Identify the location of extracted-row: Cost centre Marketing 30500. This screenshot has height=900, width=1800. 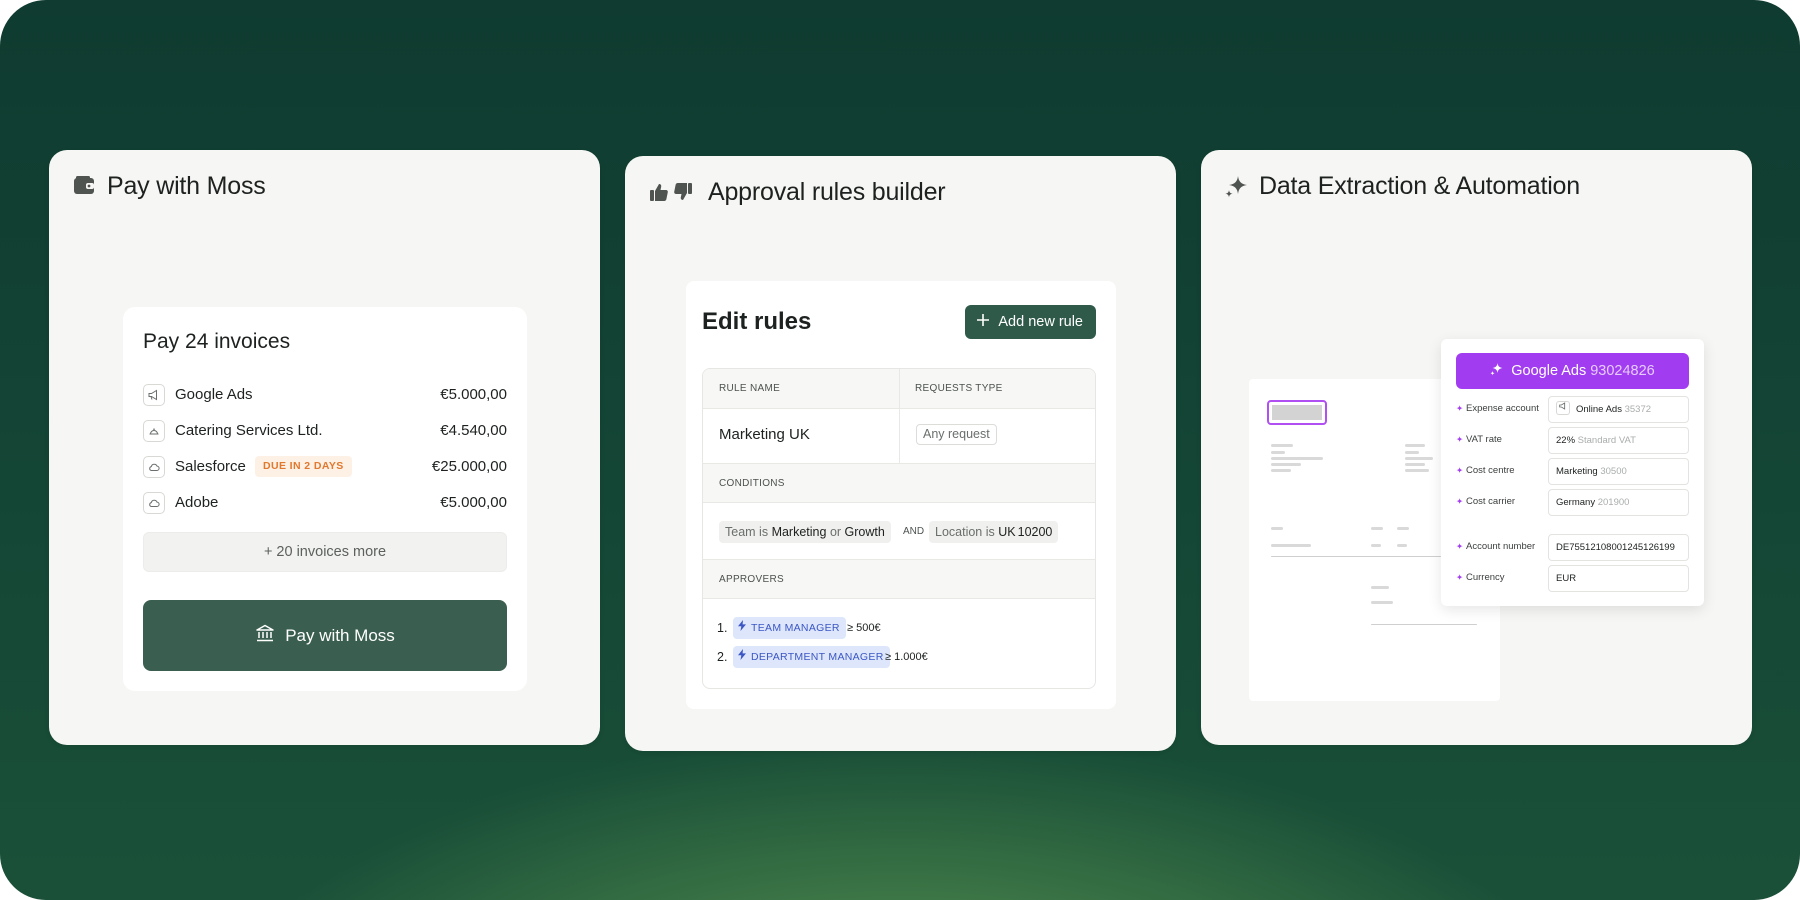
(1572, 471).